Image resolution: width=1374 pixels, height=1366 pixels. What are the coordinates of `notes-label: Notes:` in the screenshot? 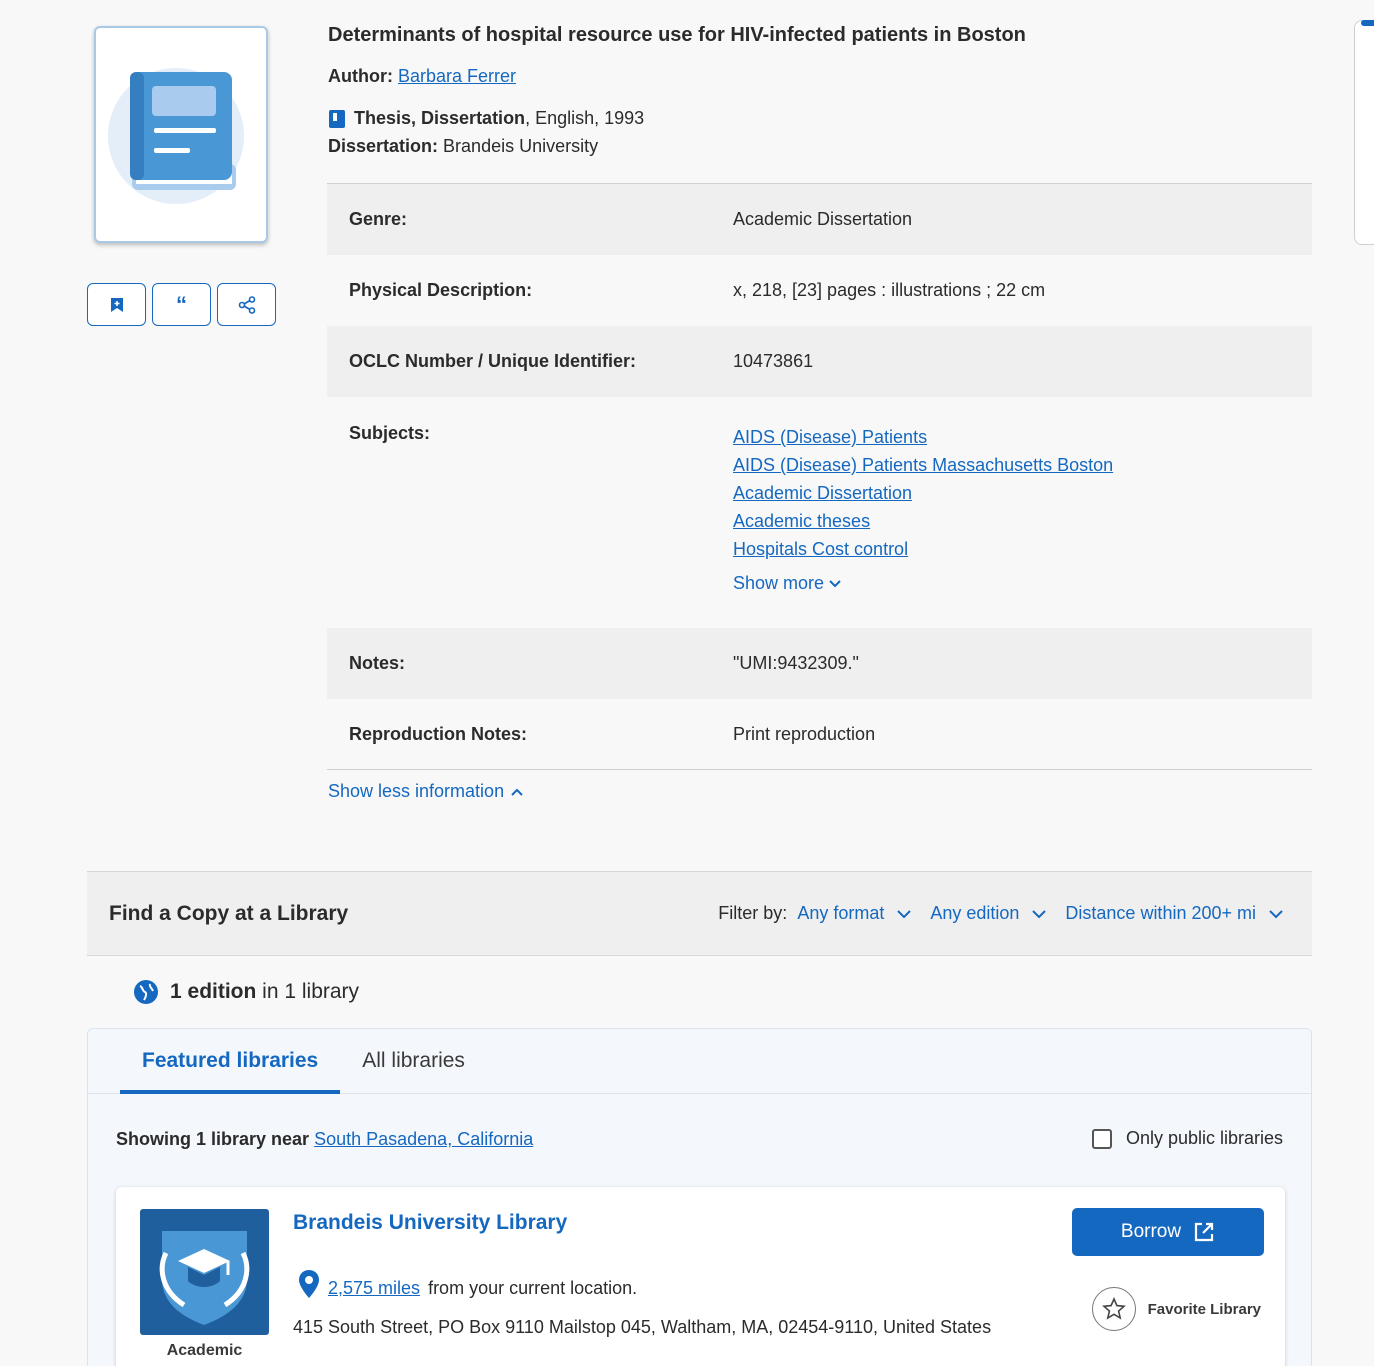 It's located at (377, 663).